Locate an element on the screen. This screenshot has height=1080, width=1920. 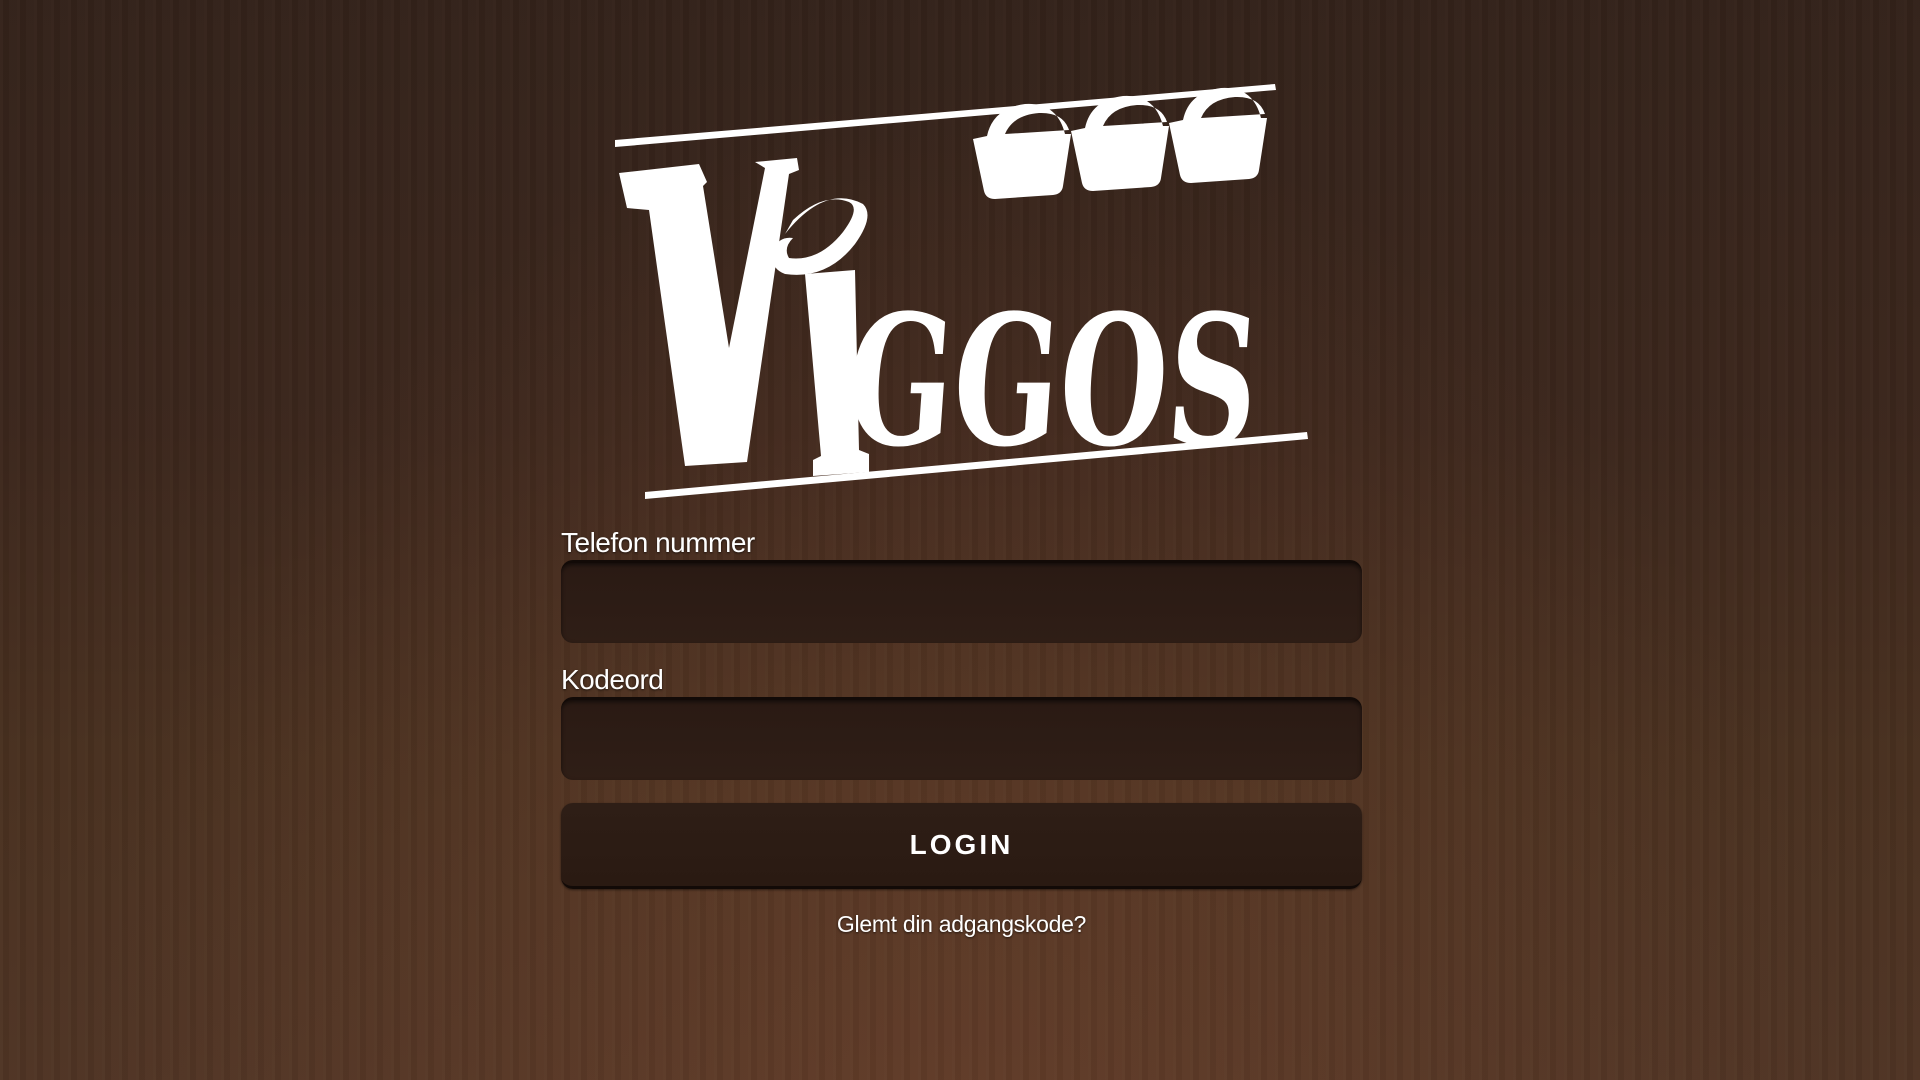
forgot-password-link: Glemt din adgangskode? is located at coordinates (961, 924).